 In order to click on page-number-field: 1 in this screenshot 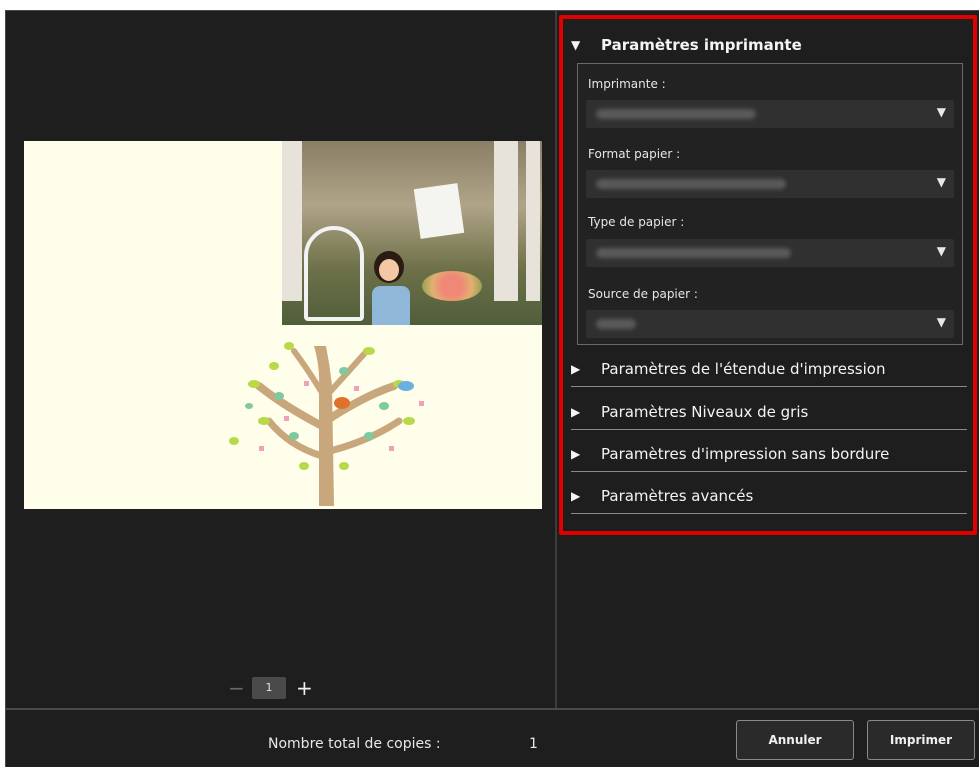, I will do `click(269, 688)`.